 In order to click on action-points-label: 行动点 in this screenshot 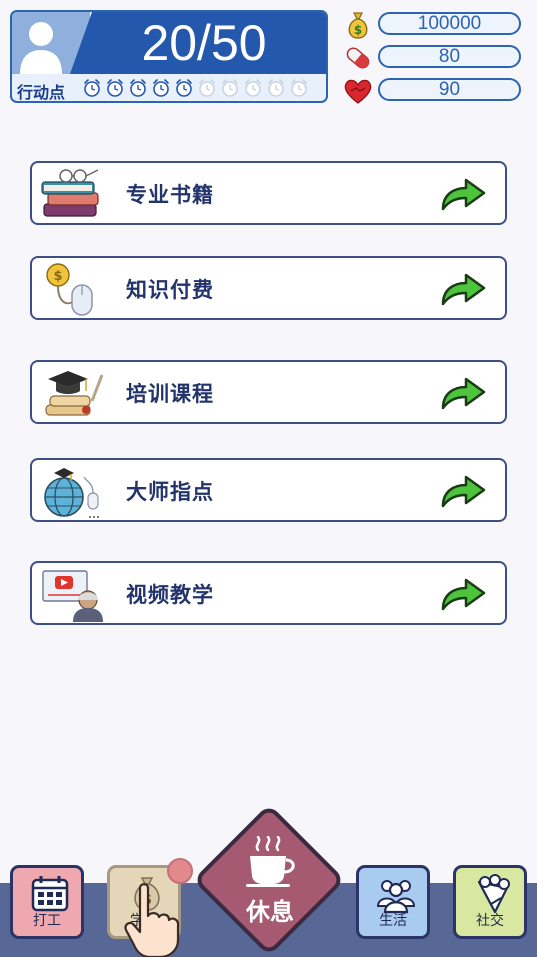, I will do `click(41, 92)`.